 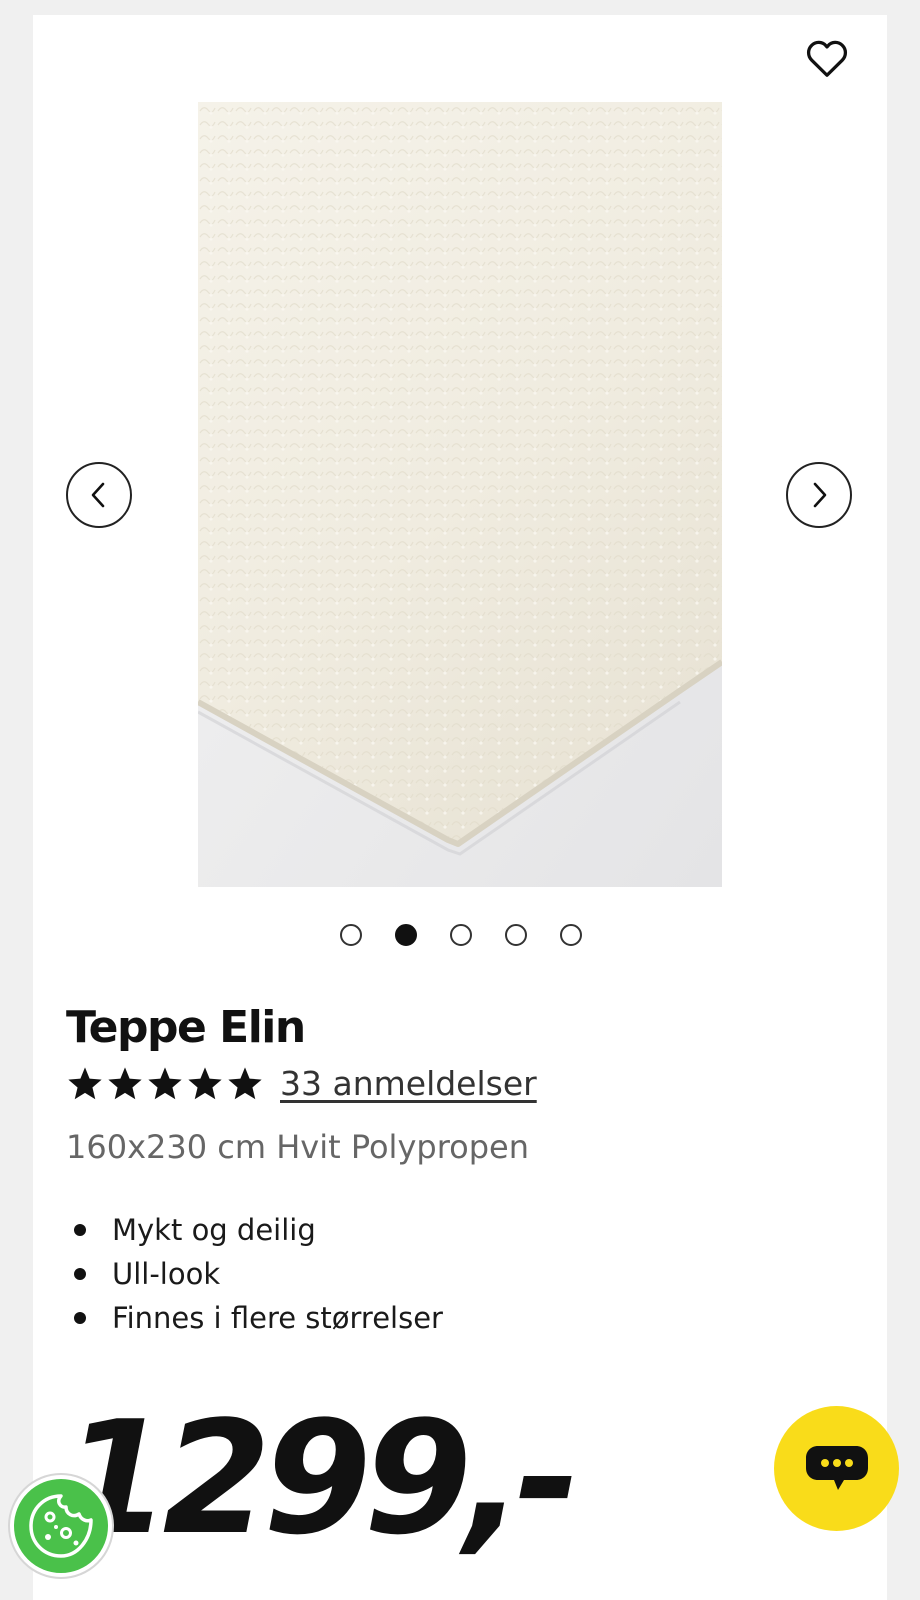 I want to click on product-specs: 160x230 cm Hvit Polypropen, so click(x=297, y=1147).